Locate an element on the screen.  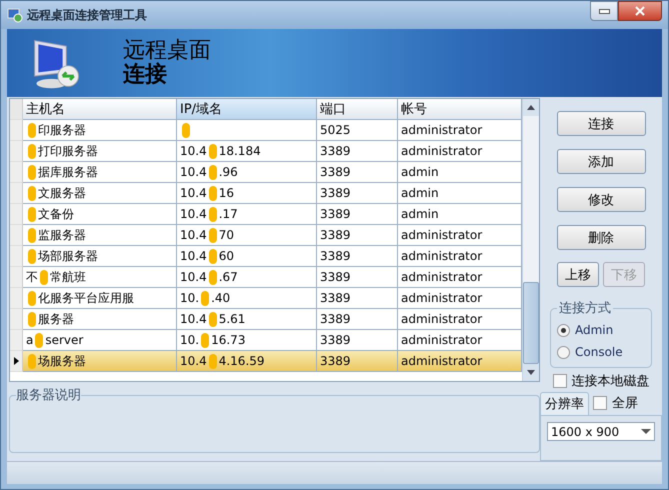
scroll-up-button is located at coordinates (531, 107).